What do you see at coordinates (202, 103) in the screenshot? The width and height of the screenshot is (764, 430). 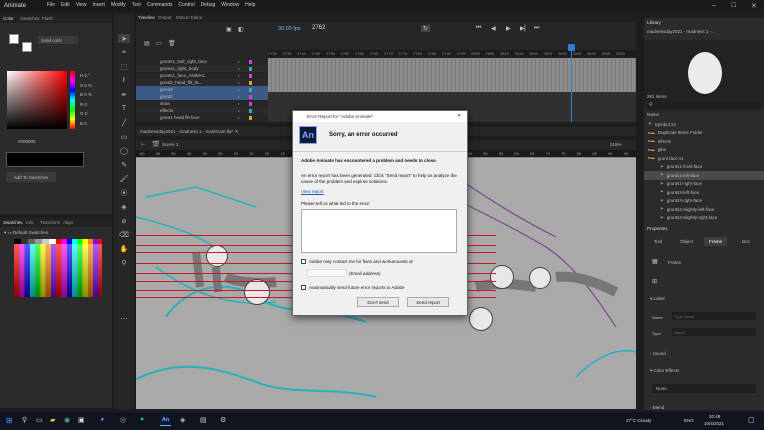 I see `layer-row: xtras •` at bounding box center [202, 103].